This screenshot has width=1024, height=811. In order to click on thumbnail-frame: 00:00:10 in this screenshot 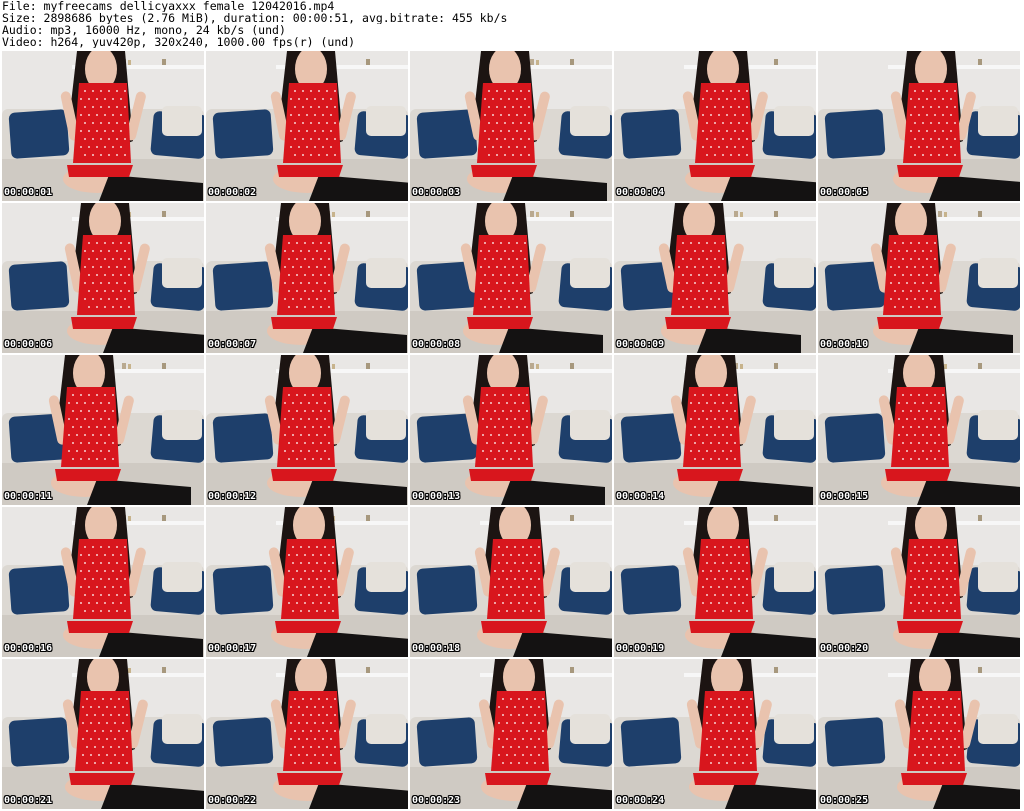, I will do `click(919, 278)`.